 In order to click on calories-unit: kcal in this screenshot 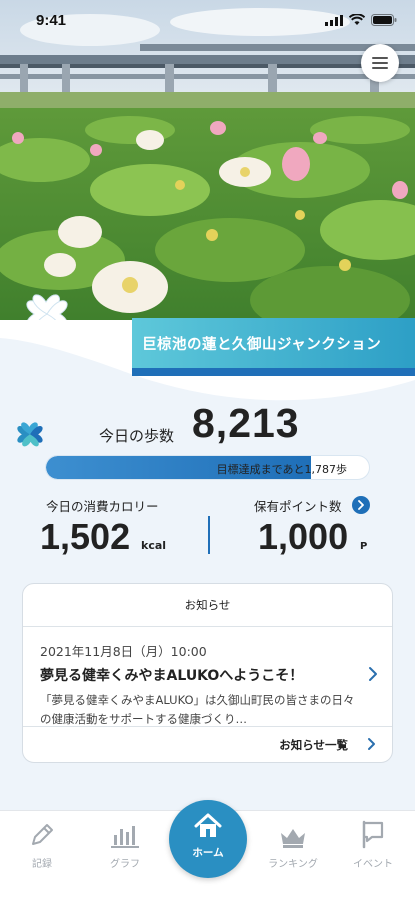, I will do `click(154, 545)`.